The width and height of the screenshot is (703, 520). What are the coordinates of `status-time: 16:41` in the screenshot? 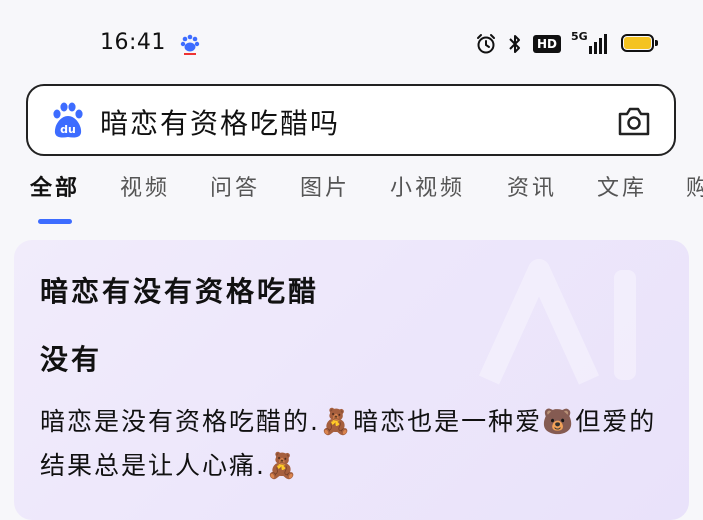 It's located at (133, 42).